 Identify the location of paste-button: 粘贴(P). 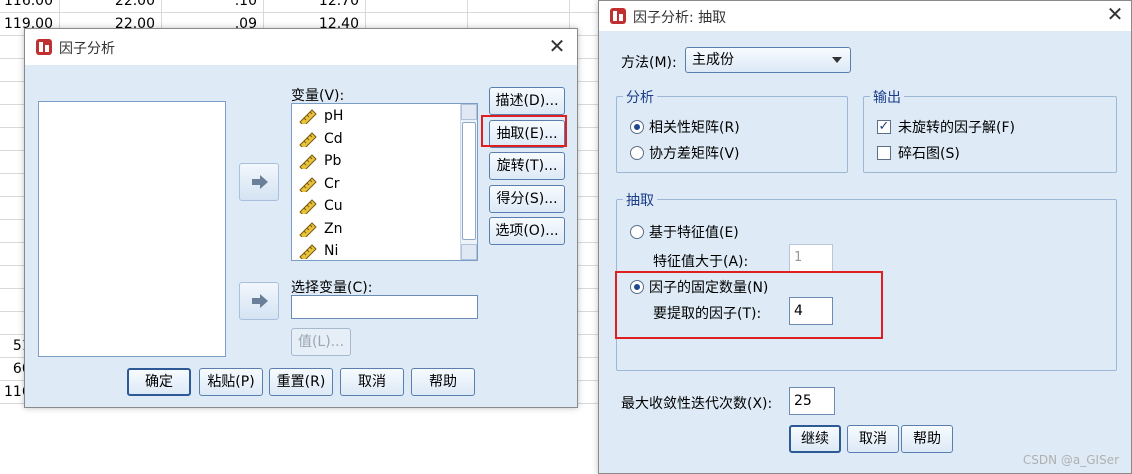
(231, 382).